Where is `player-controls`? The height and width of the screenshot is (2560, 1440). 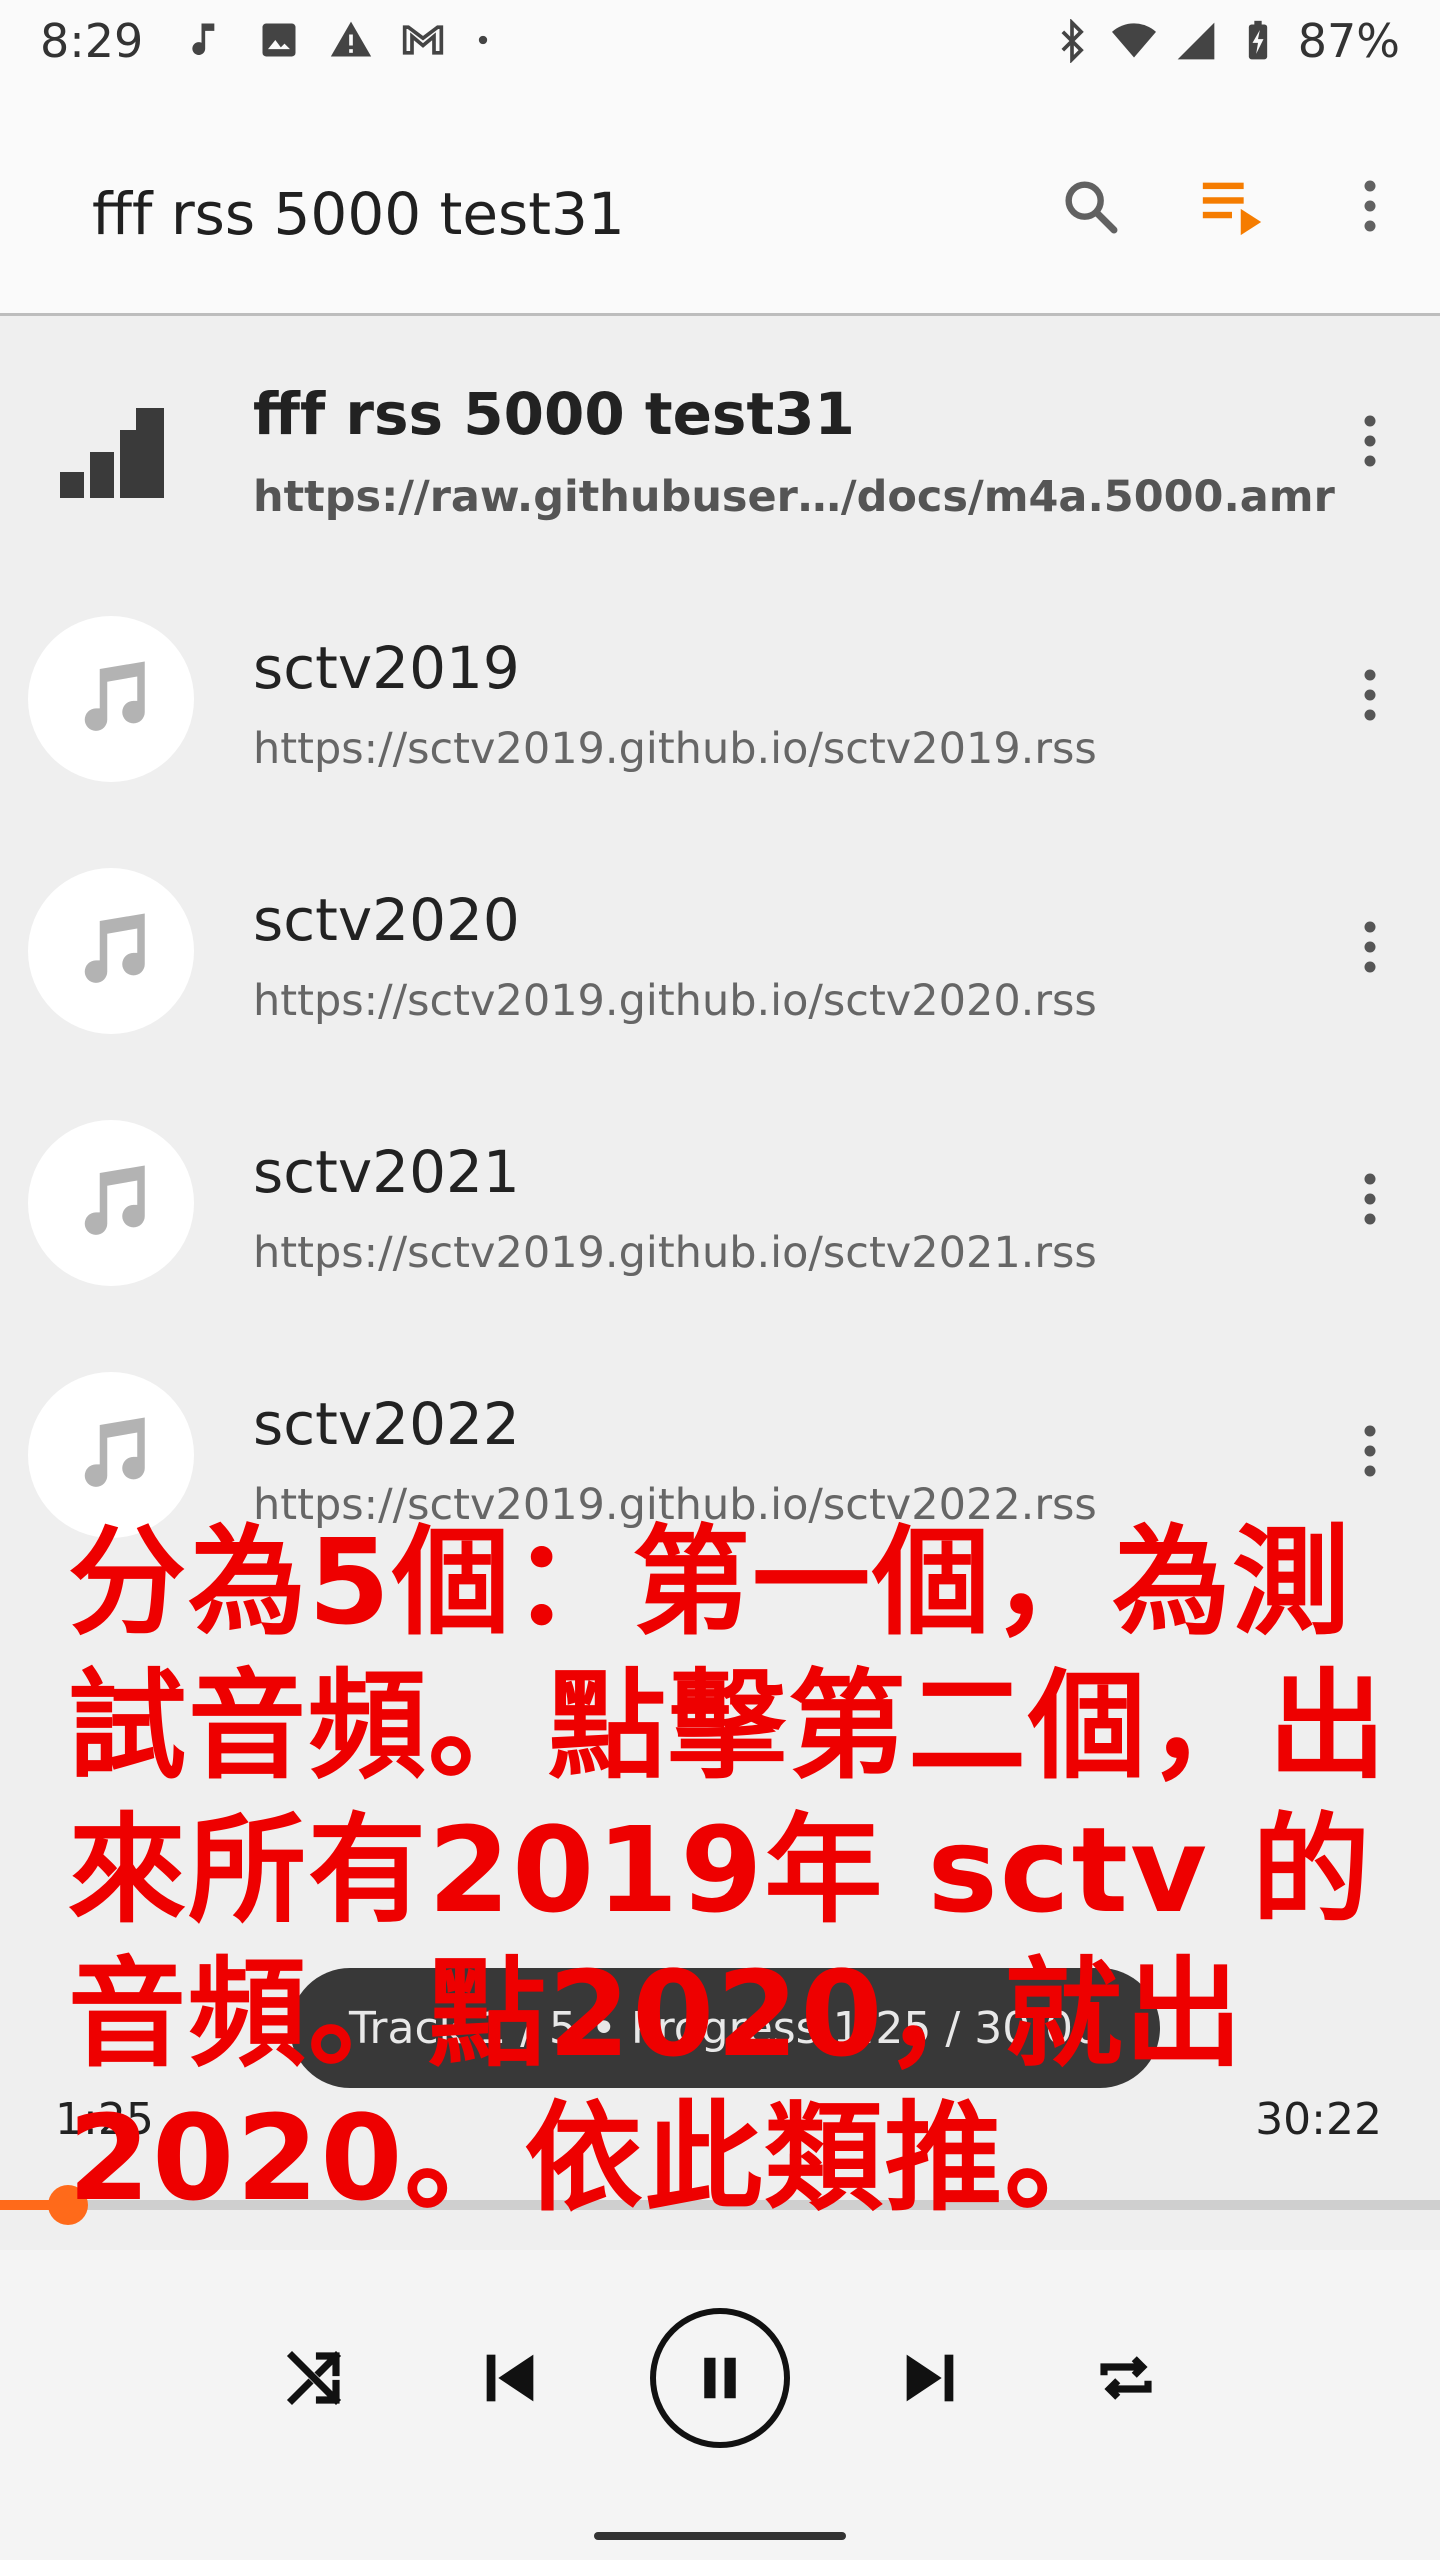
player-controls is located at coordinates (720, 2375).